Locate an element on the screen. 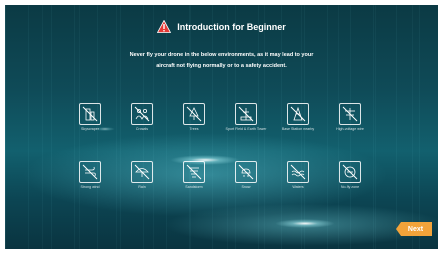 This screenshot has width=444, height=254. snow-no-fly-icon is located at coordinates (246, 172).